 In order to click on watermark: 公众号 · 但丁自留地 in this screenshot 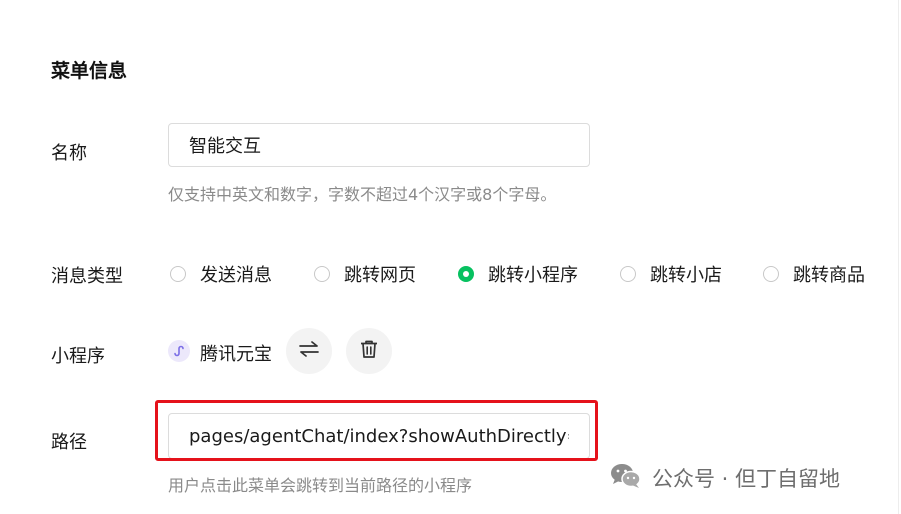, I will do `click(725, 478)`.